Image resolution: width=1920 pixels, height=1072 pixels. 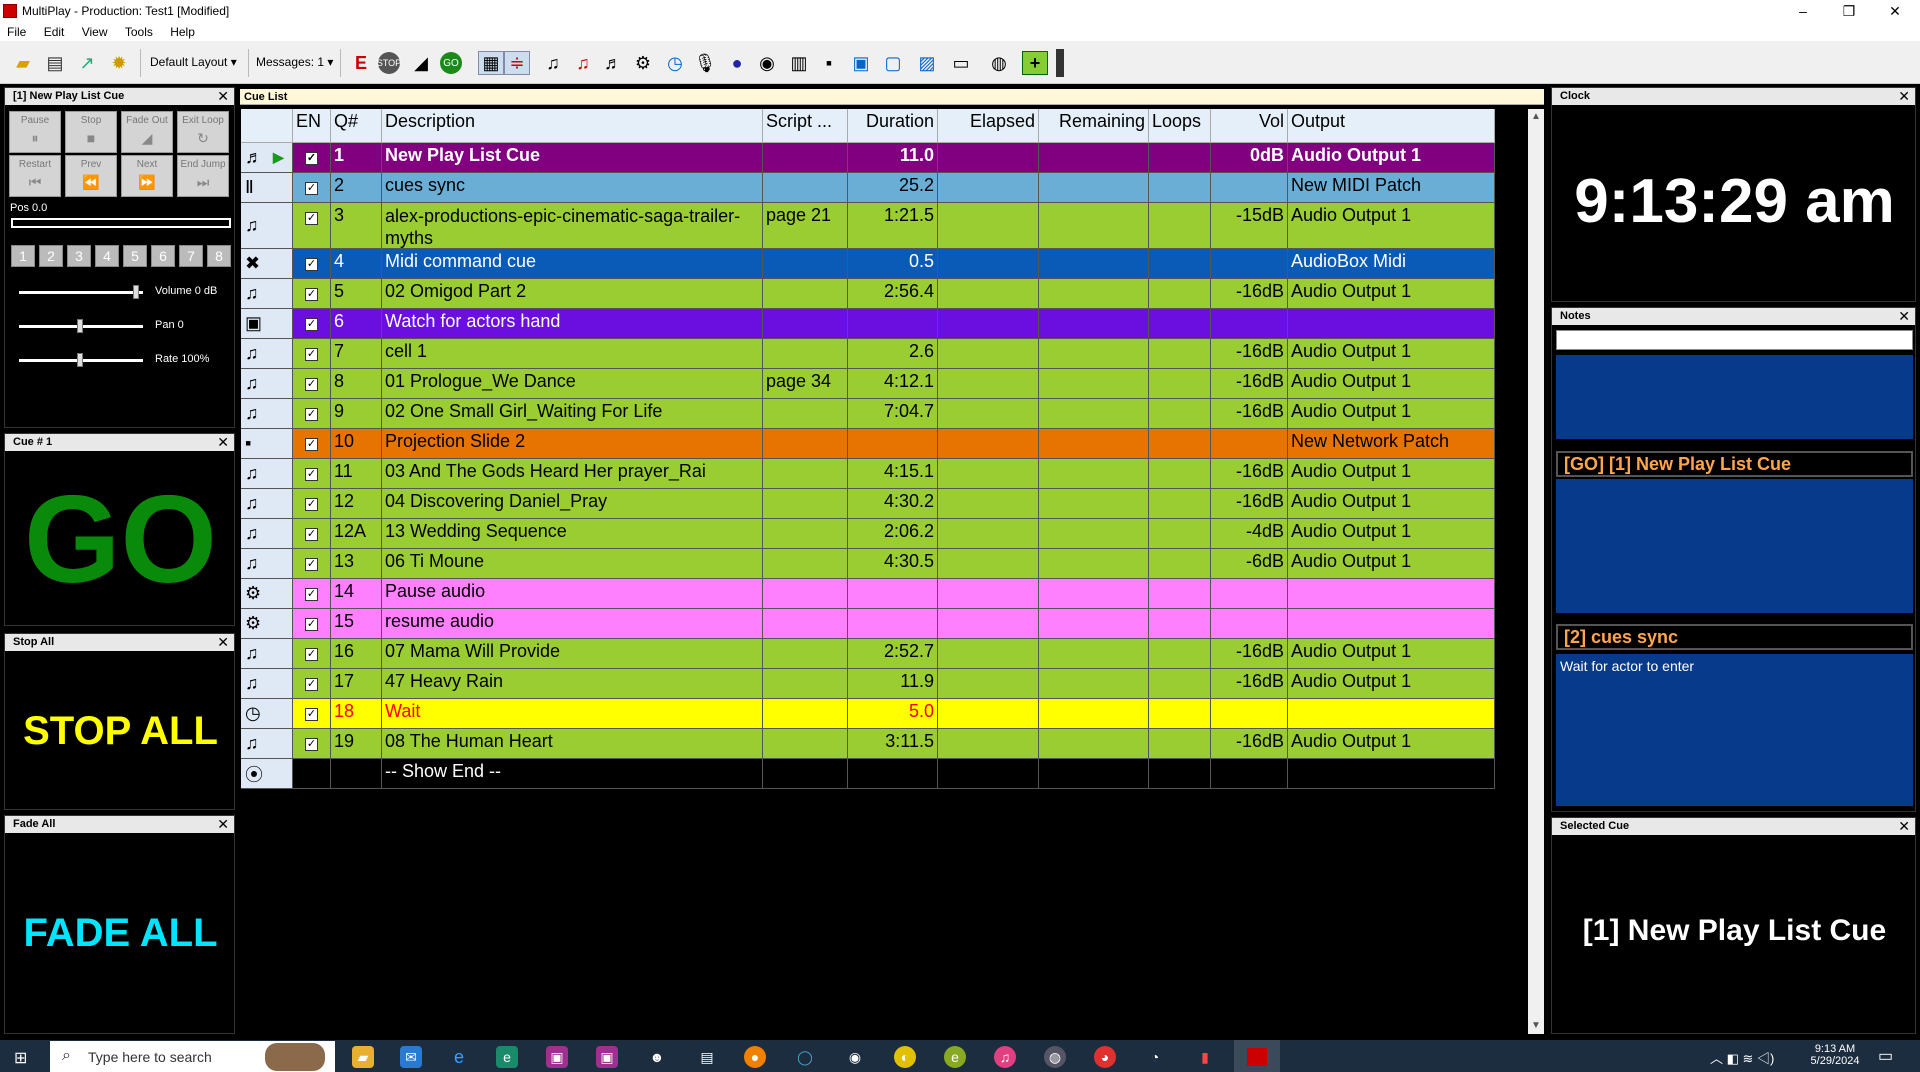 What do you see at coordinates (80, 360) in the screenshot?
I see `rate-slider-thumb` at bounding box center [80, 360].